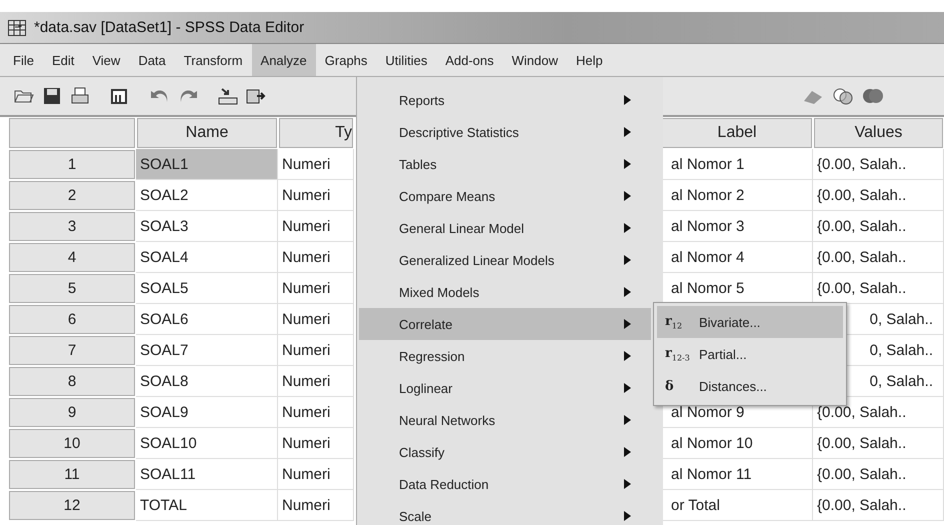 This screenshot has width=944, height=525. I want to click on go-to-case-icon, so click(228, 96).